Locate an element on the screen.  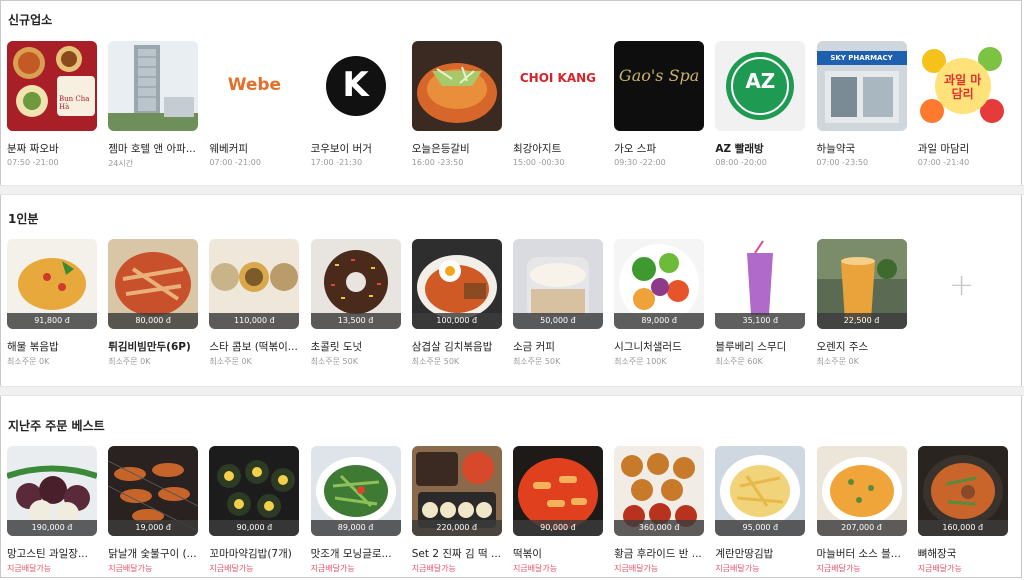
menu-card: 220,000 đ Set 2 진짜 김 떡 ... 지금배달가능 is located at coordinates (456, 510).